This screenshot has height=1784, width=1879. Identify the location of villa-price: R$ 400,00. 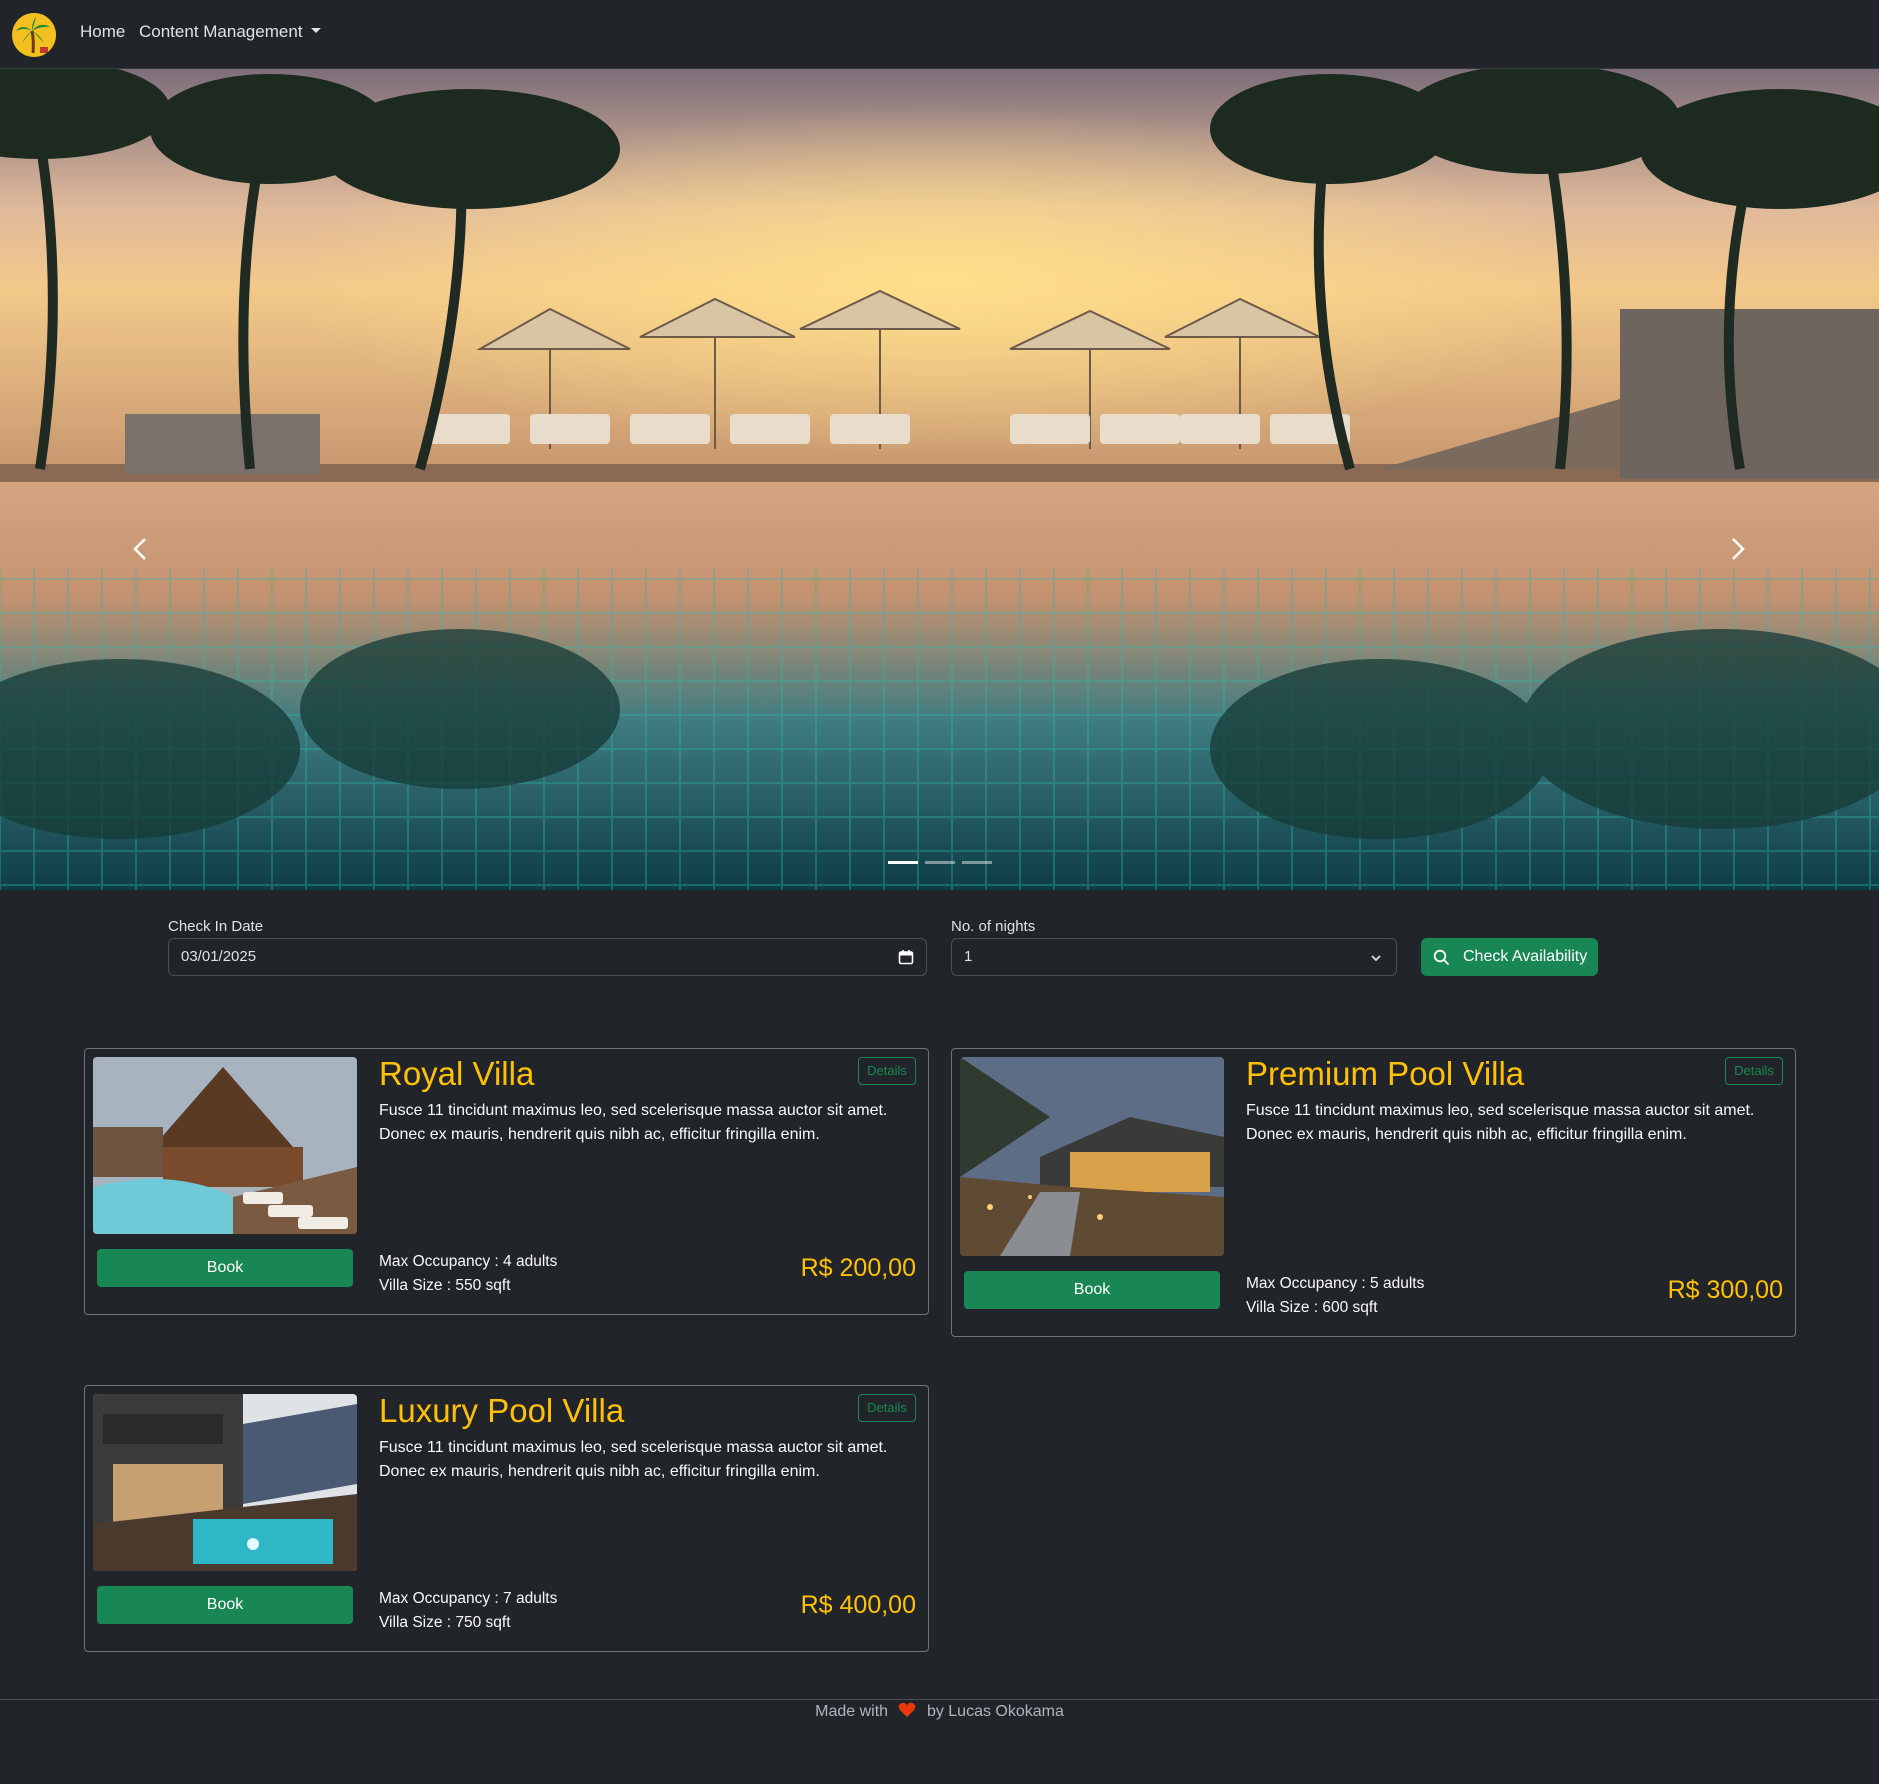
(858, 1605).